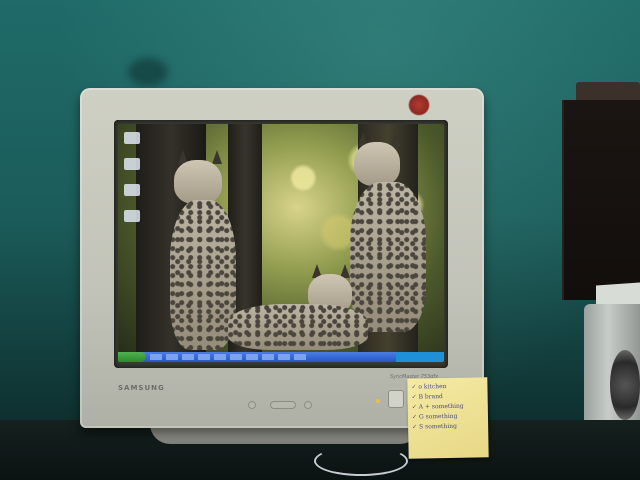 The image size is (640, 480). What do you see at coordinates (230, 357) in the screenshot?
I see `taskbar-items` at bounding box center [230, 357].